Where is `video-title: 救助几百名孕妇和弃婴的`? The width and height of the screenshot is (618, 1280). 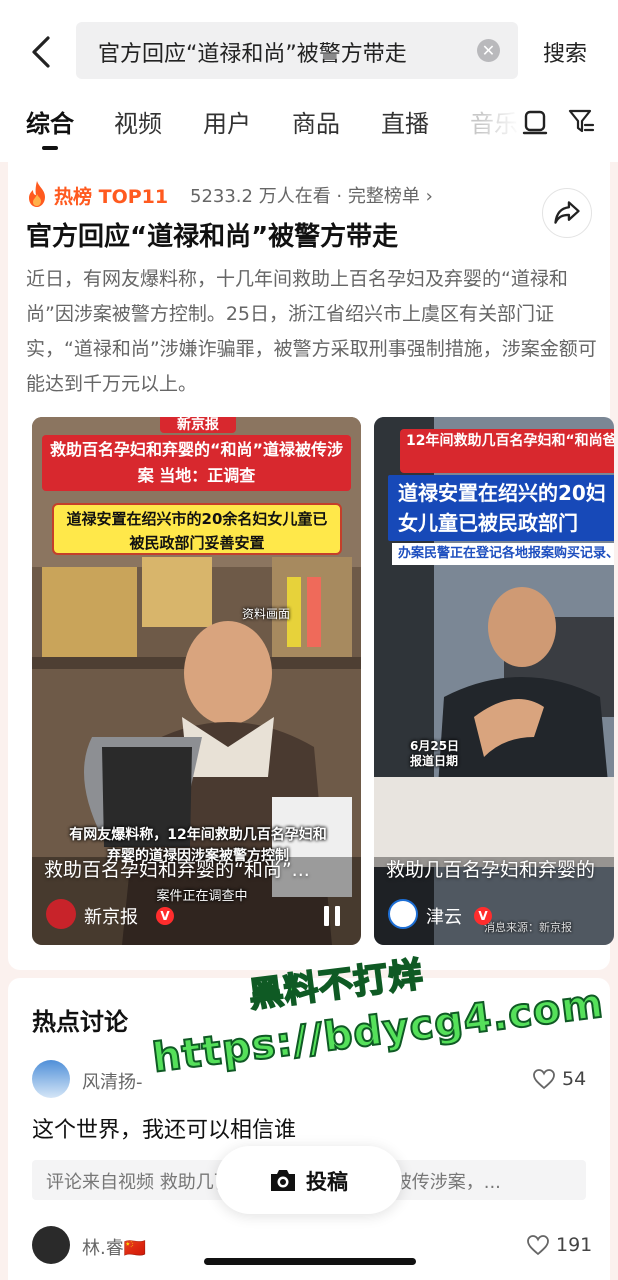 video-title: 救助几百名孕妇和弃婴的 is located at coordinates (490, 868).